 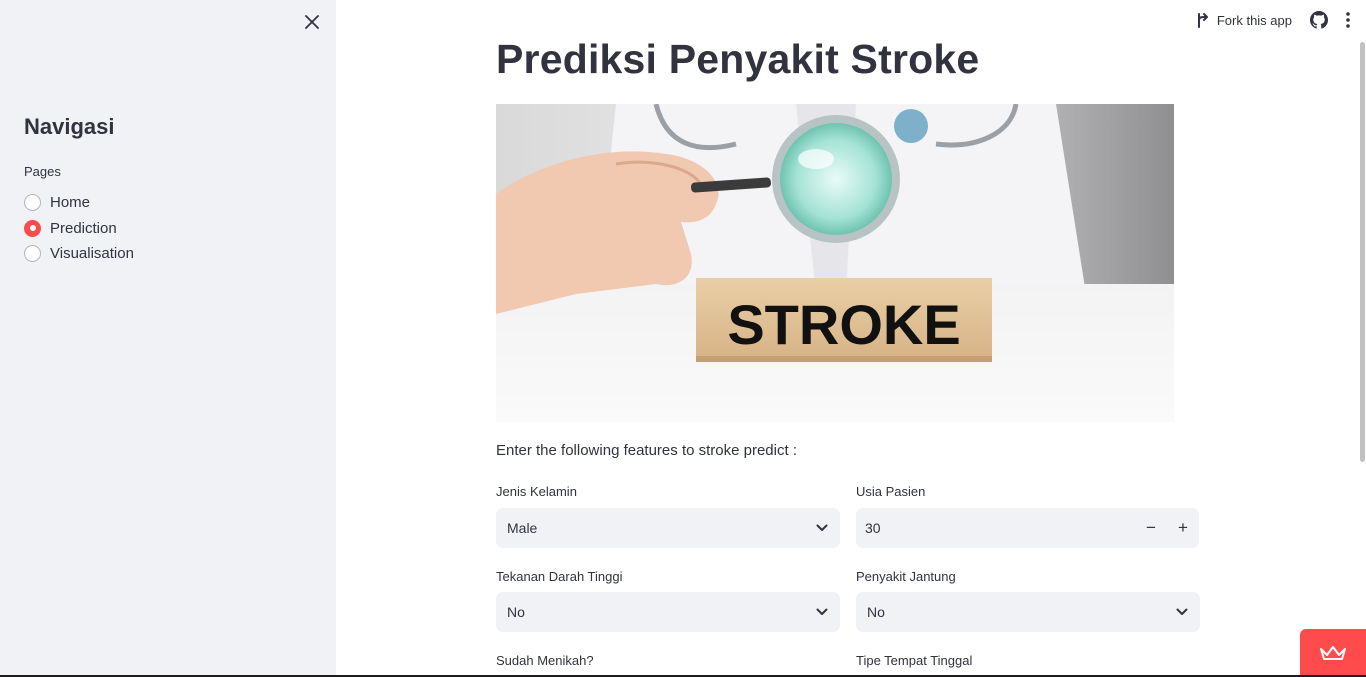 What do you see at coordinates (1254, 20) in the screenshot?
I see `fork-label: Fork this app` at bounding box center [1254, 20].